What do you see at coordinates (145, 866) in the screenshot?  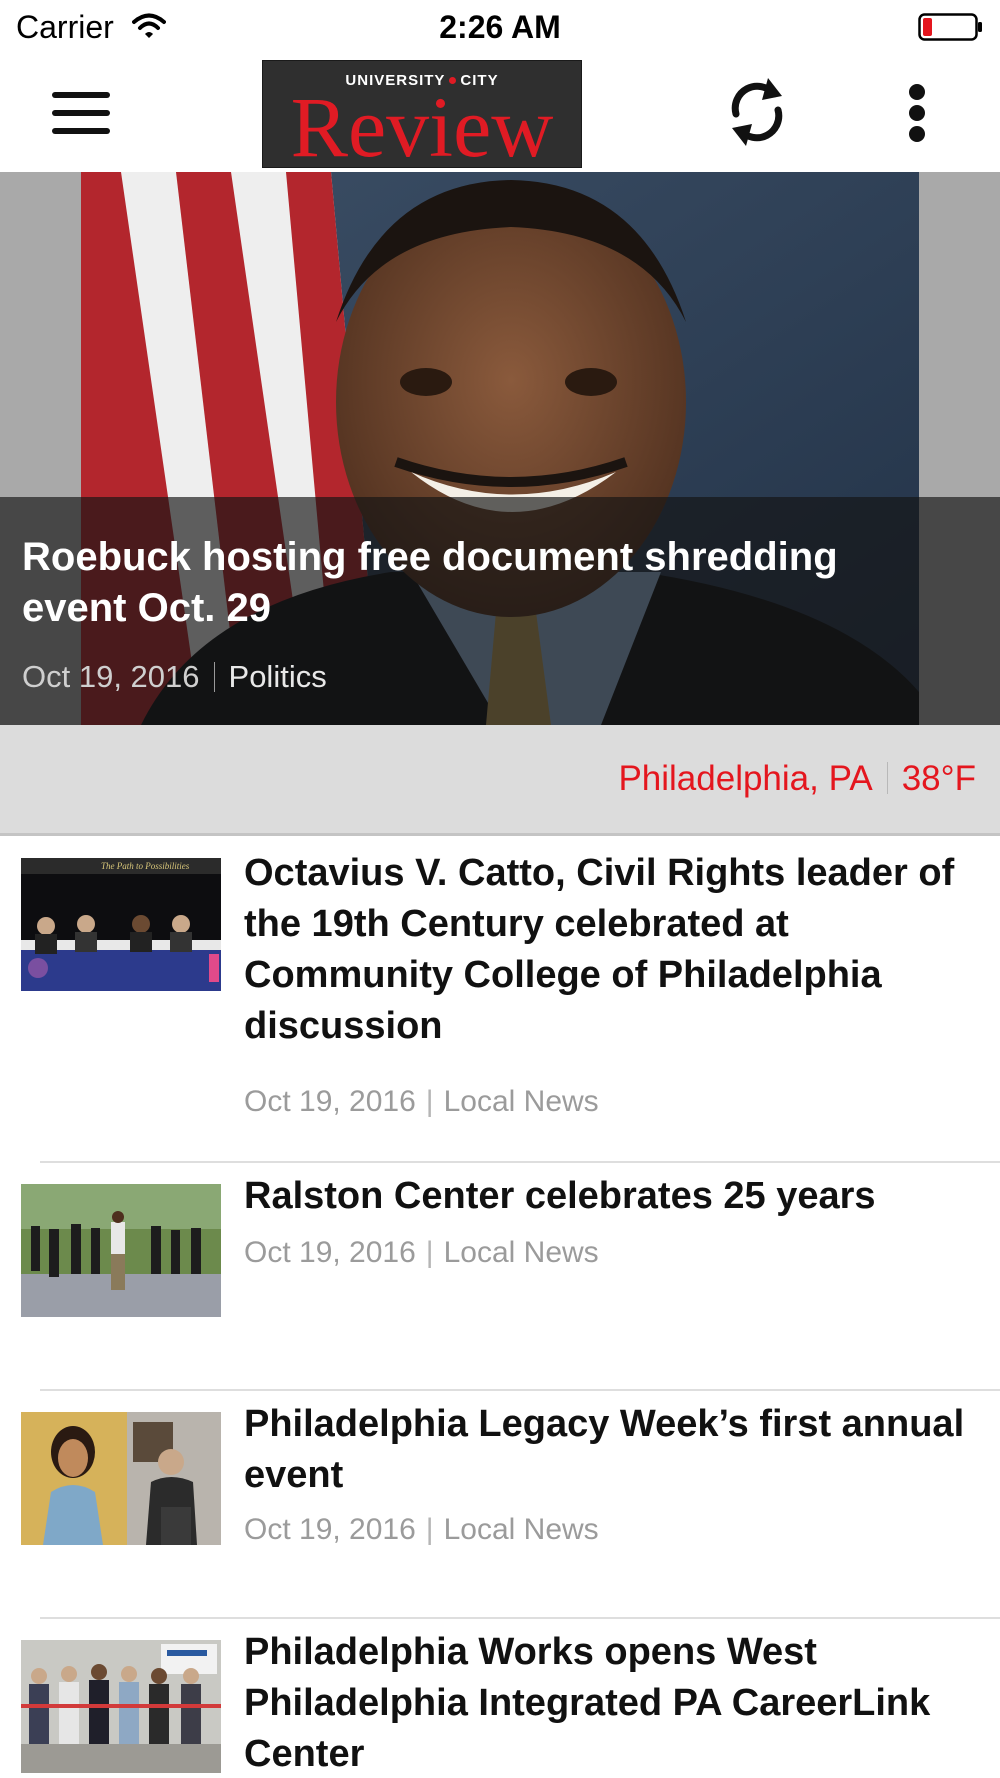 I see `svg-text: The Path to Possibilities` at bounding box center [145, 866].